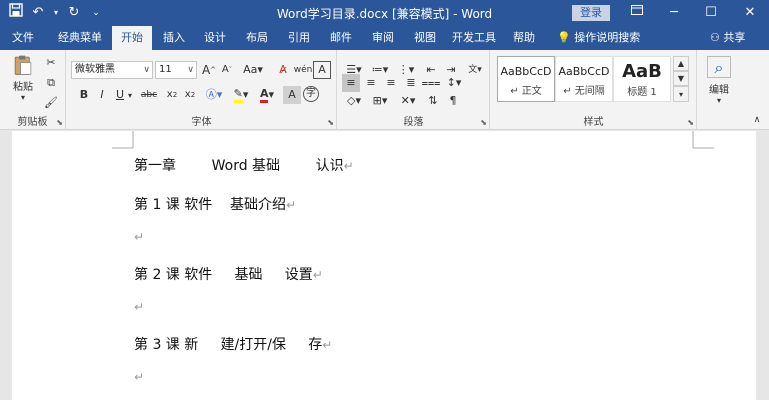 This screenshot has width=769, height=400. Describe the element at coordinates (674, 13) in the screenshot. I see `minimize-icon: ─` at that location.